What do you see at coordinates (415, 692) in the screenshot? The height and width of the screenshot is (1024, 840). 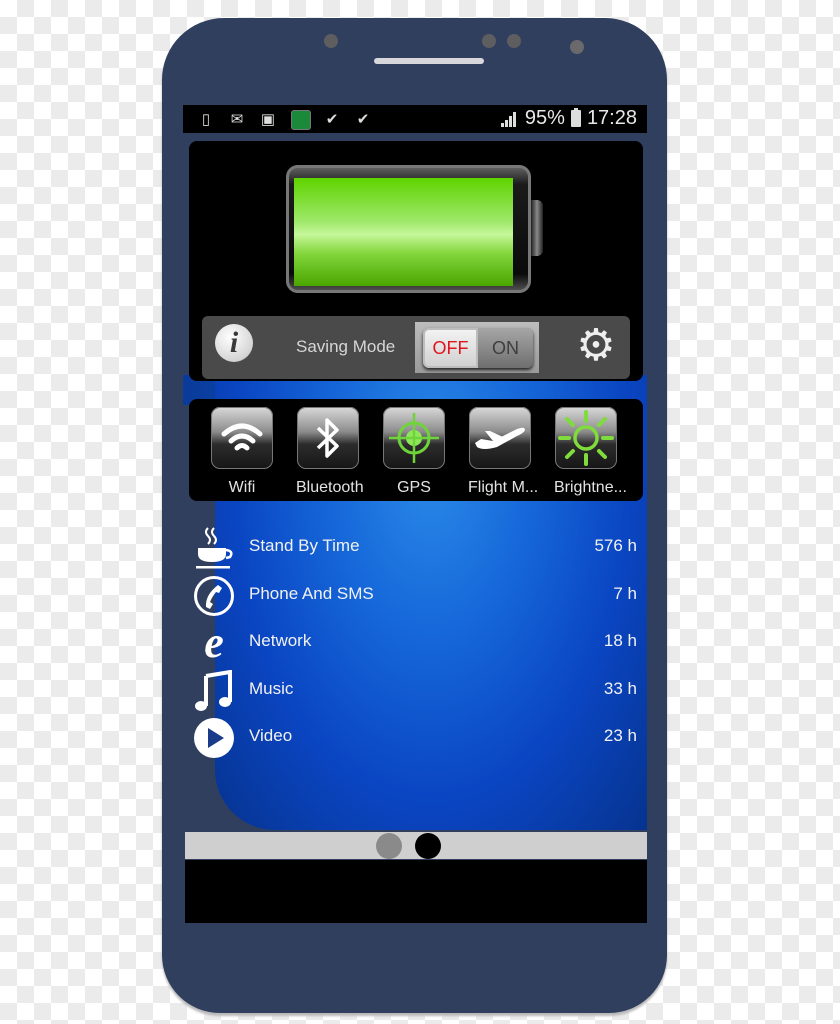 I see `list-item-music: Music 33 h` at bounding box center [415, 692].